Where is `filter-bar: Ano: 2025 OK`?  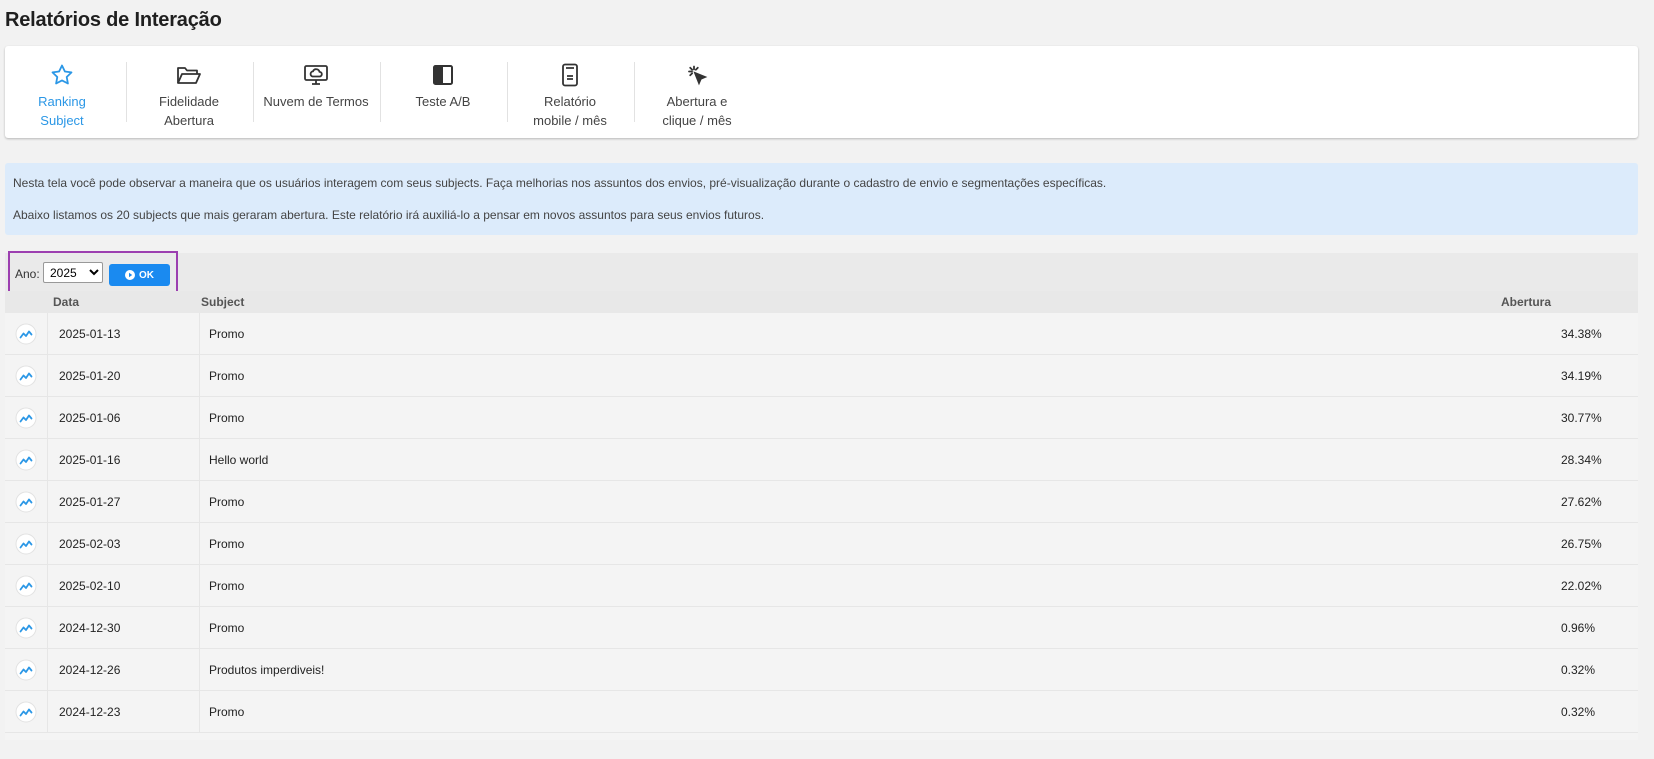
filter-bar: Ano: 2025 OK is located at coordinates (821, 272).